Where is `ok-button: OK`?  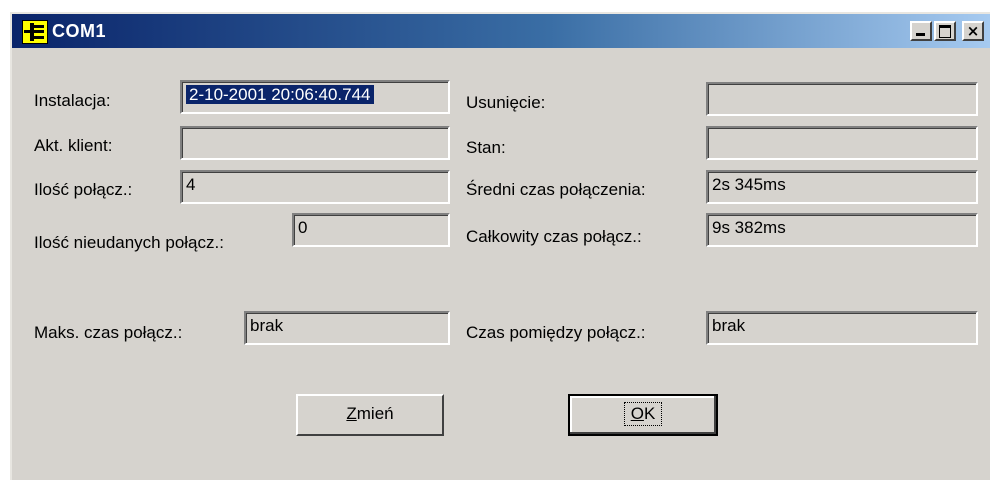
ok-button: OK is located at coordinates (643, 415).